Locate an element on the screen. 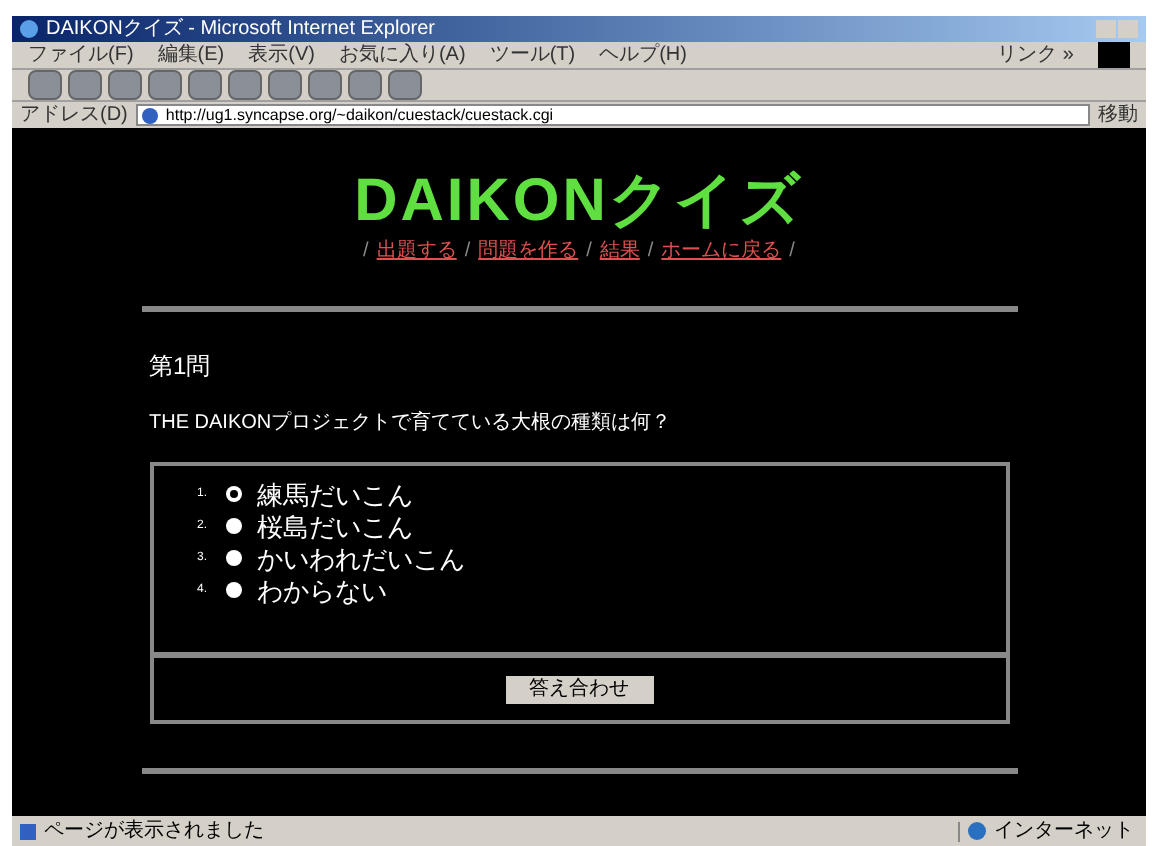 This screenshot has width=1158, height=846. browser-icon is located at coordinates (29, 29).